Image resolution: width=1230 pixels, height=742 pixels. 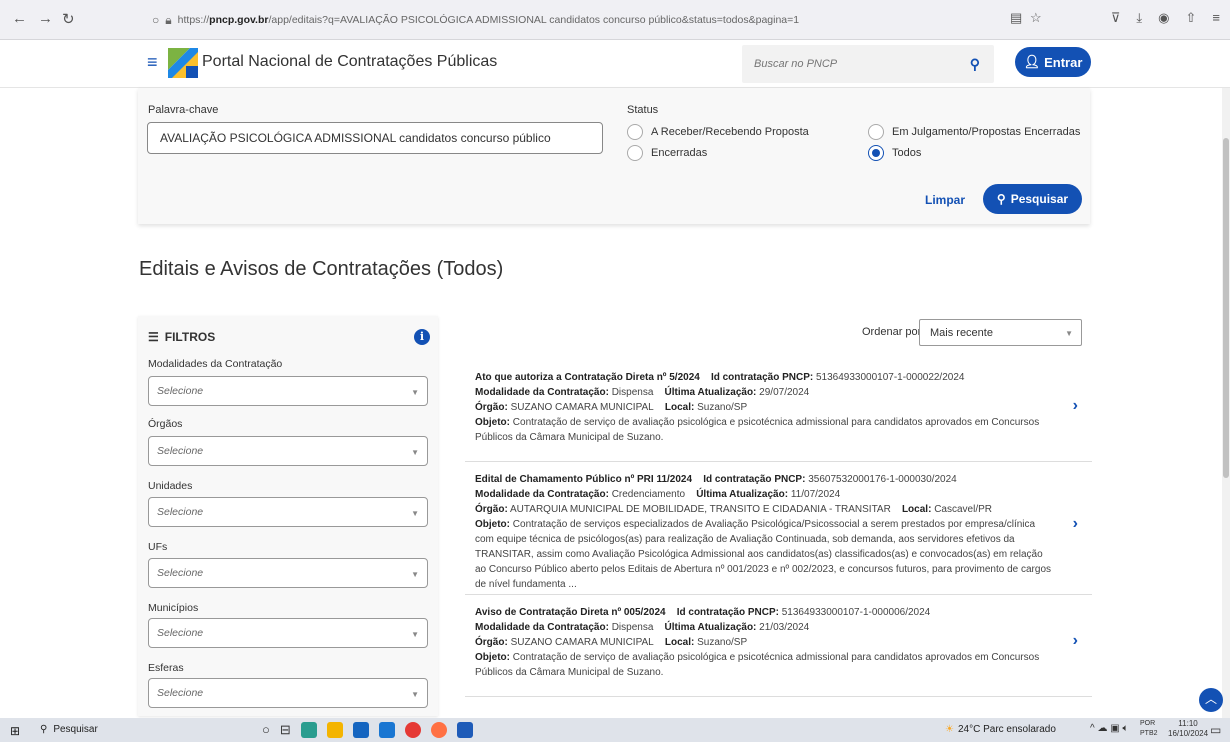 I want to click on radio-label: Encerradas, so click(x=679, y=153).